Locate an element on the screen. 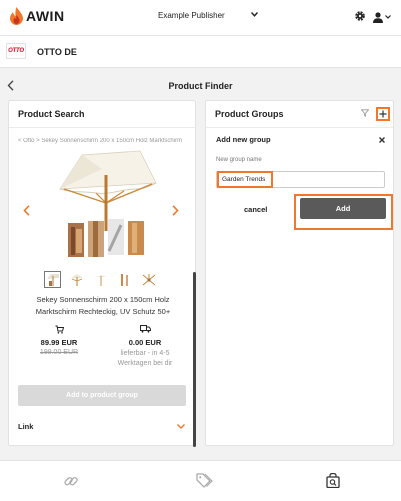  scrollbar is located at coordinates (194, 288).